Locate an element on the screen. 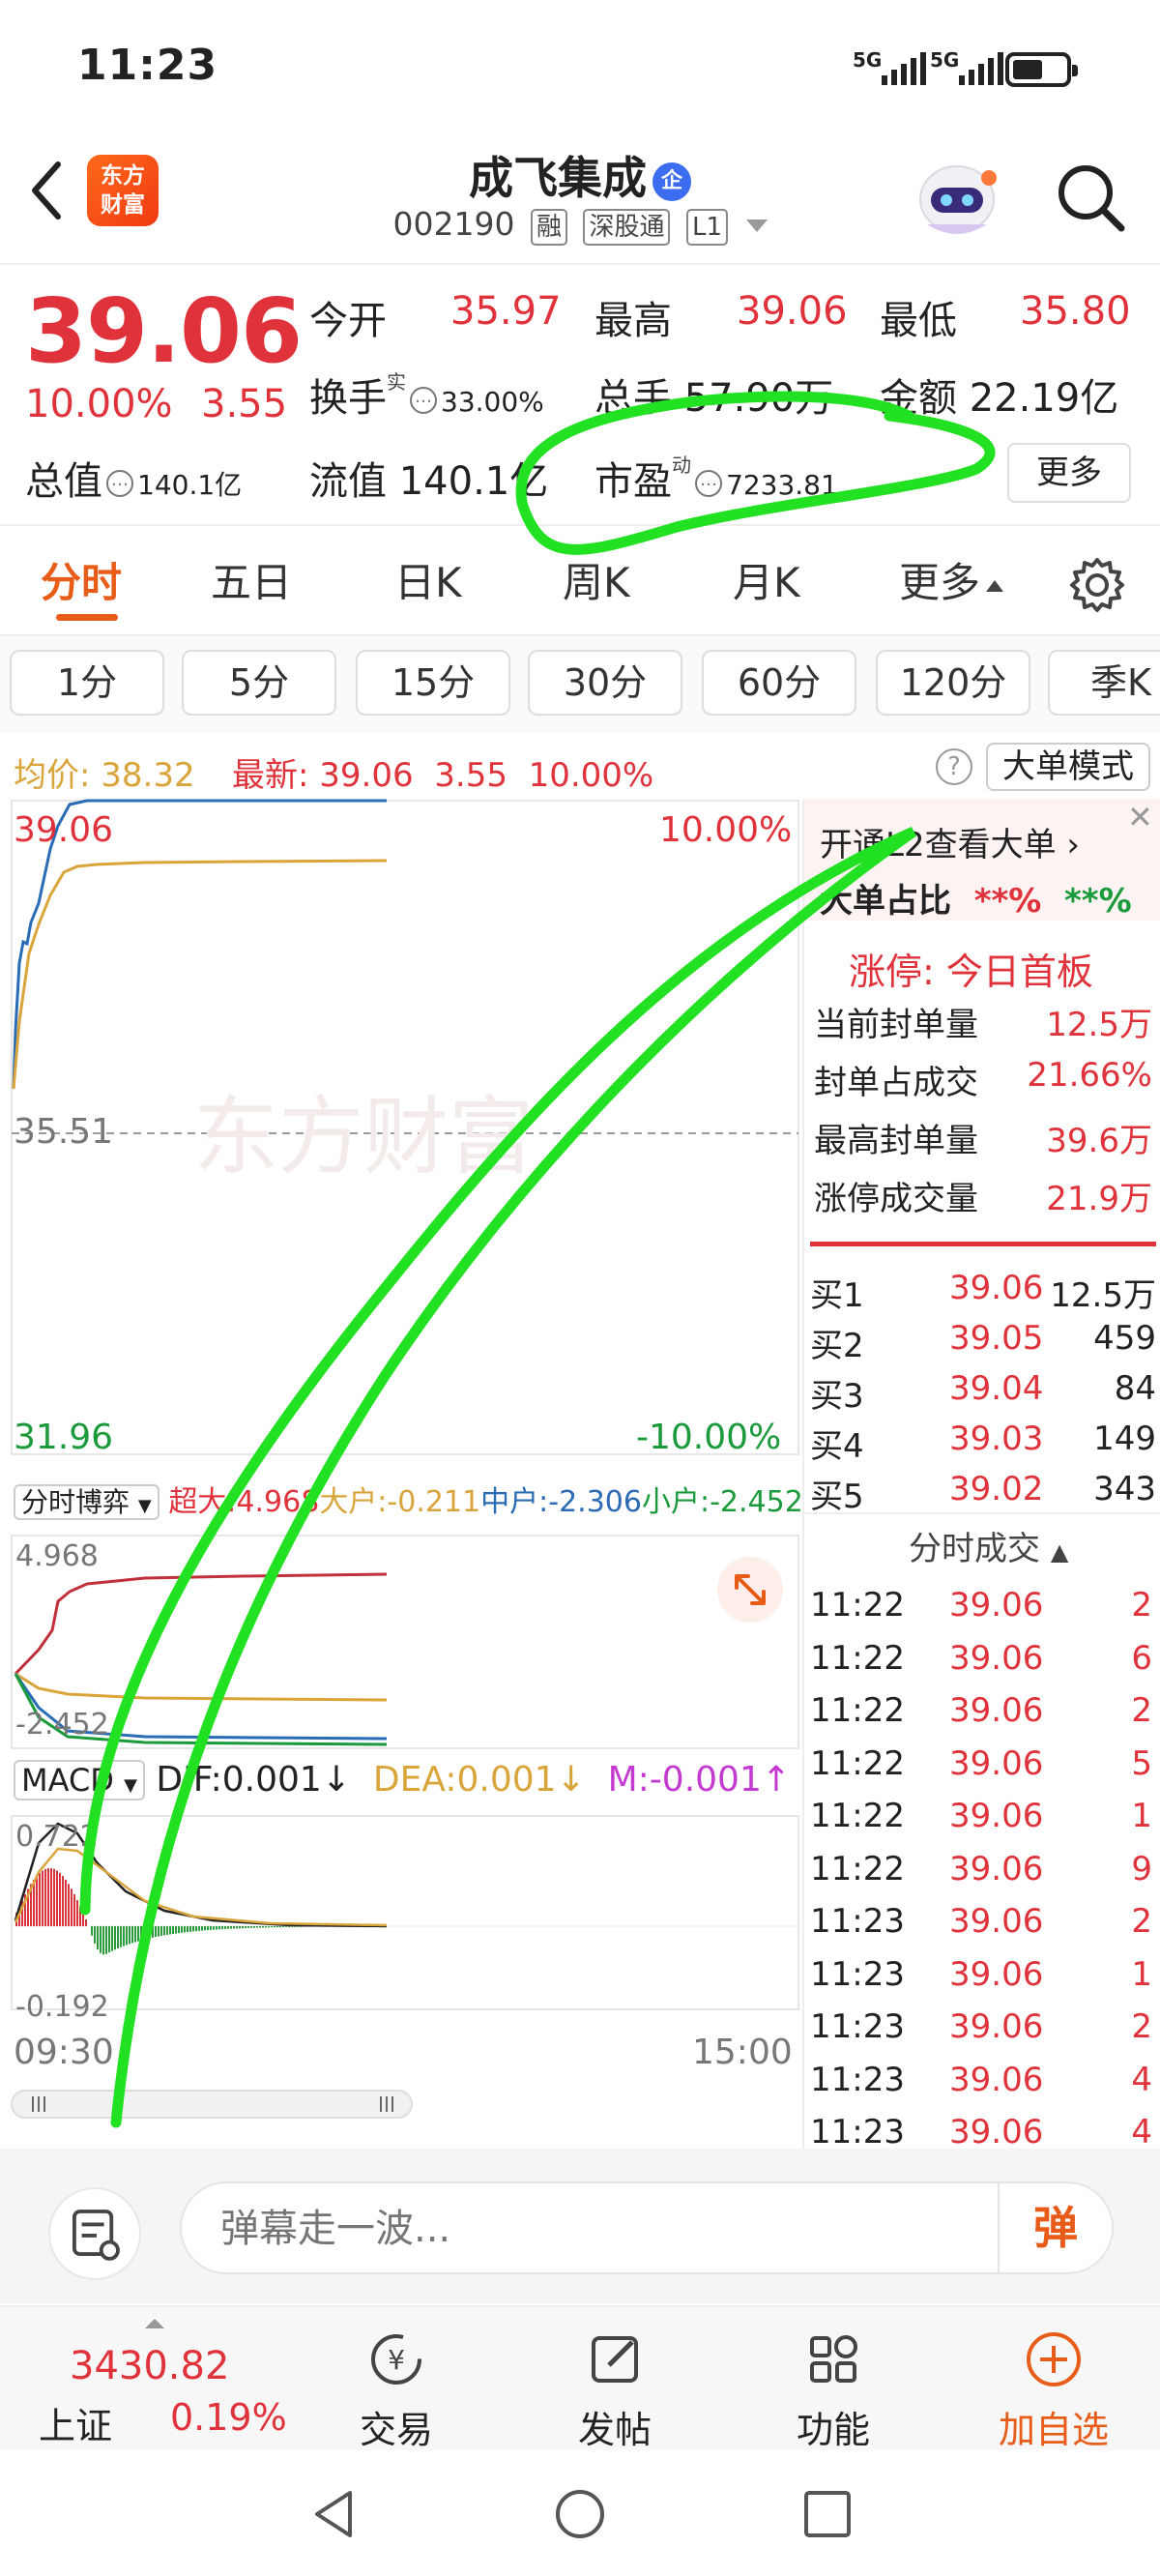  bid-row: 买5 39.02 343 is located at coordinates (982, 1490).